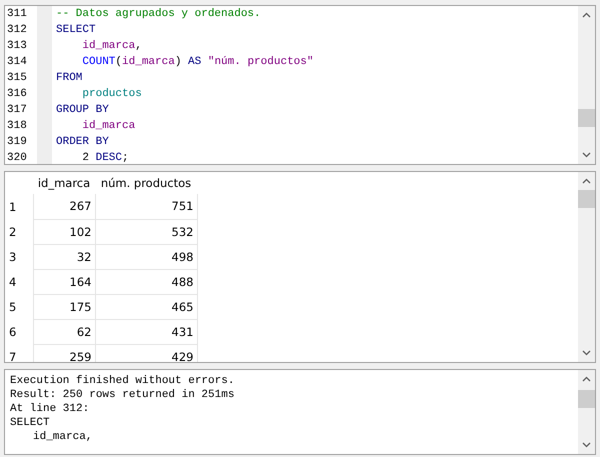  What do you see at coordinates (30, 423) in the screenshot?
I see `output-line: SELECT` at bounding box center [30, 423].